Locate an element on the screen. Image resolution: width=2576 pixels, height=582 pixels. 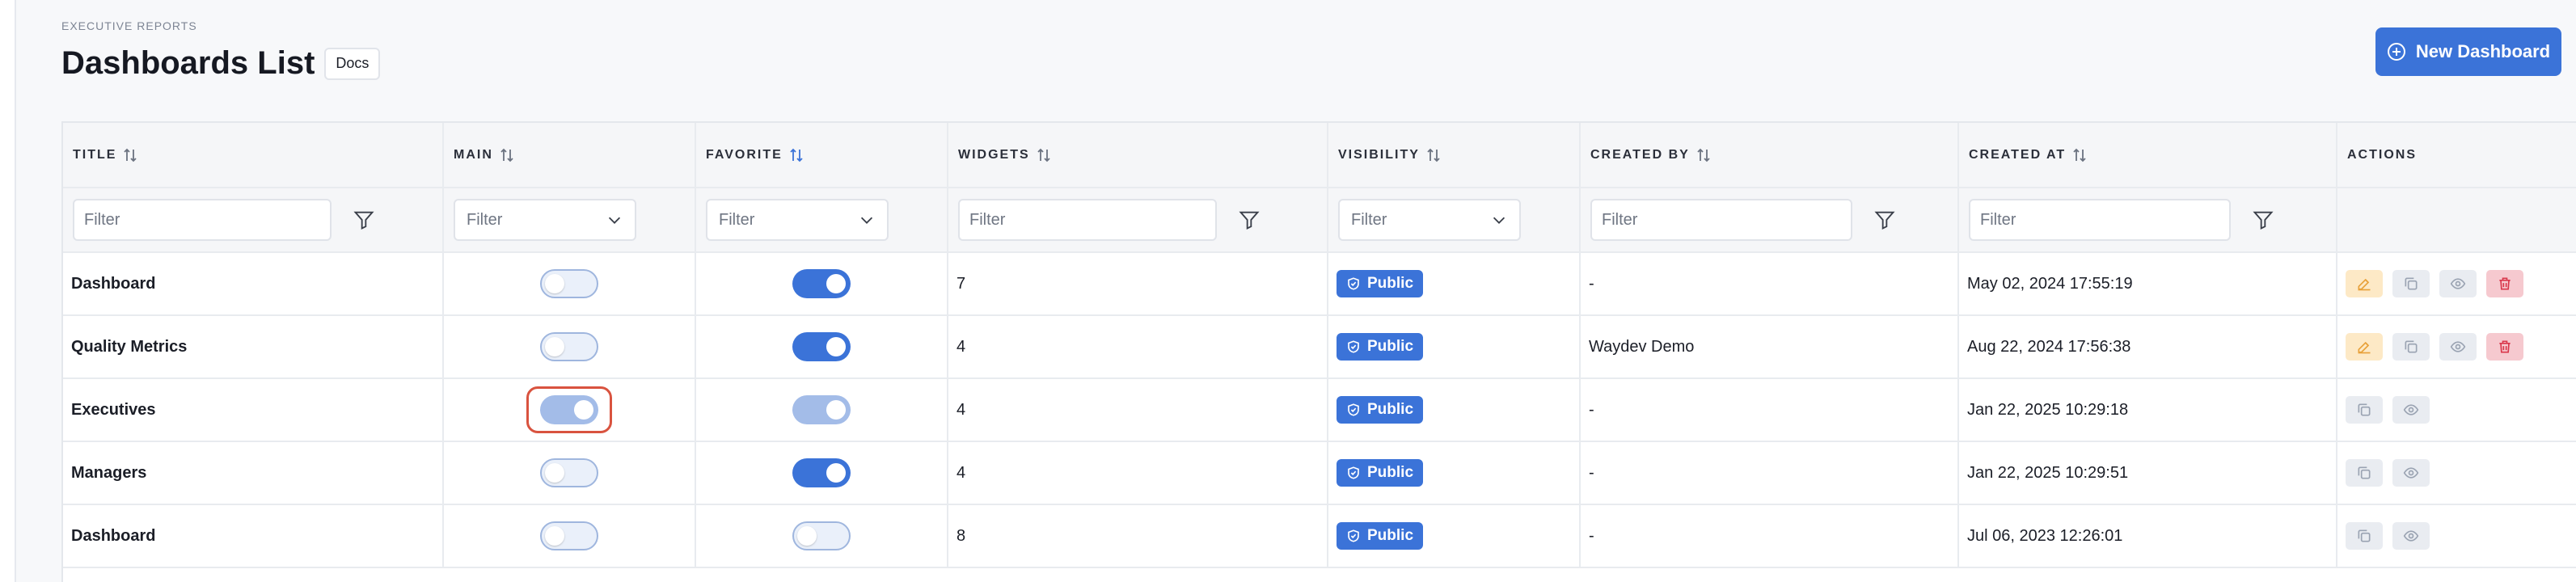
visibility-label: Public is located at coordinates (1390, 473).